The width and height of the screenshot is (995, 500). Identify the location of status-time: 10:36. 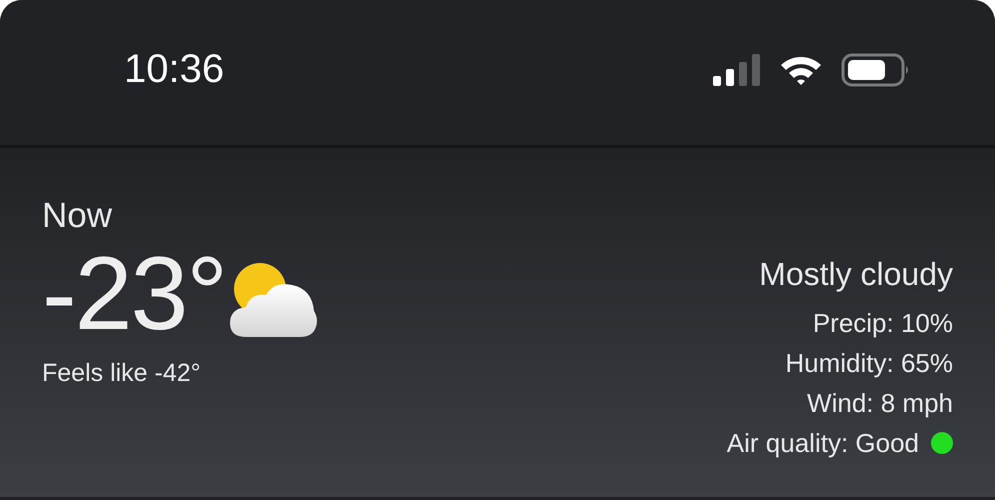
(174, 69).